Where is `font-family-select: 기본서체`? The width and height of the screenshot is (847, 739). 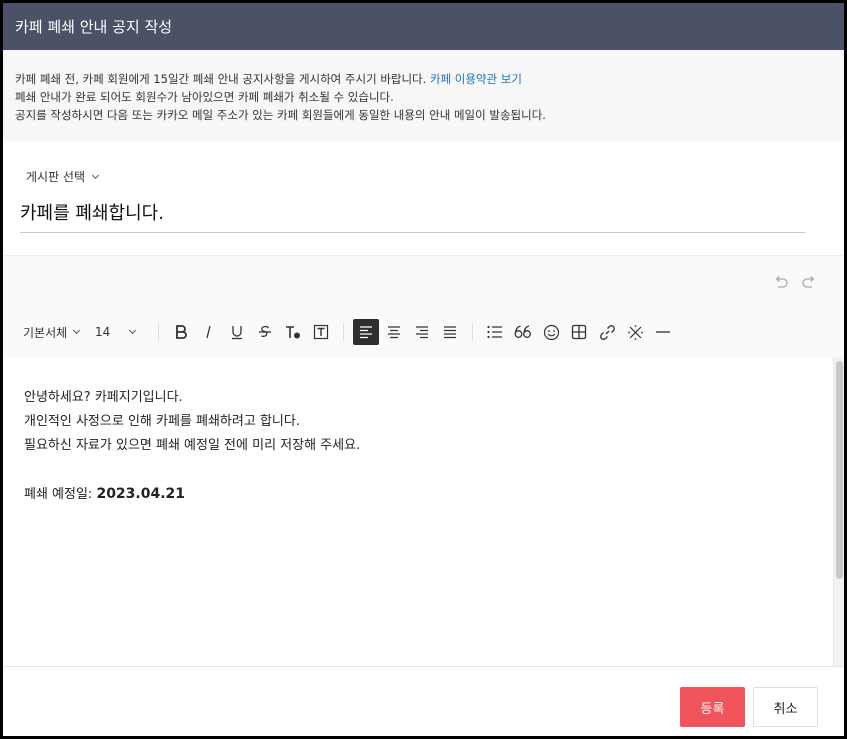
font-family-select: 기본서체 is located at coordinates (59, 332).